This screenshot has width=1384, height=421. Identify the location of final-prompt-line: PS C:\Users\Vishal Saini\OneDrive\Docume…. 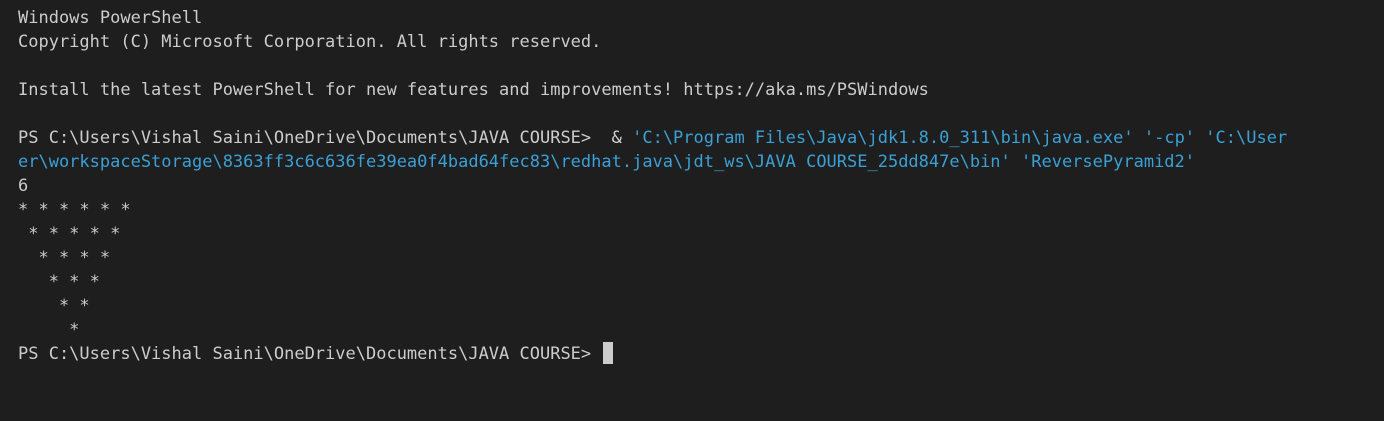
(701, 354).